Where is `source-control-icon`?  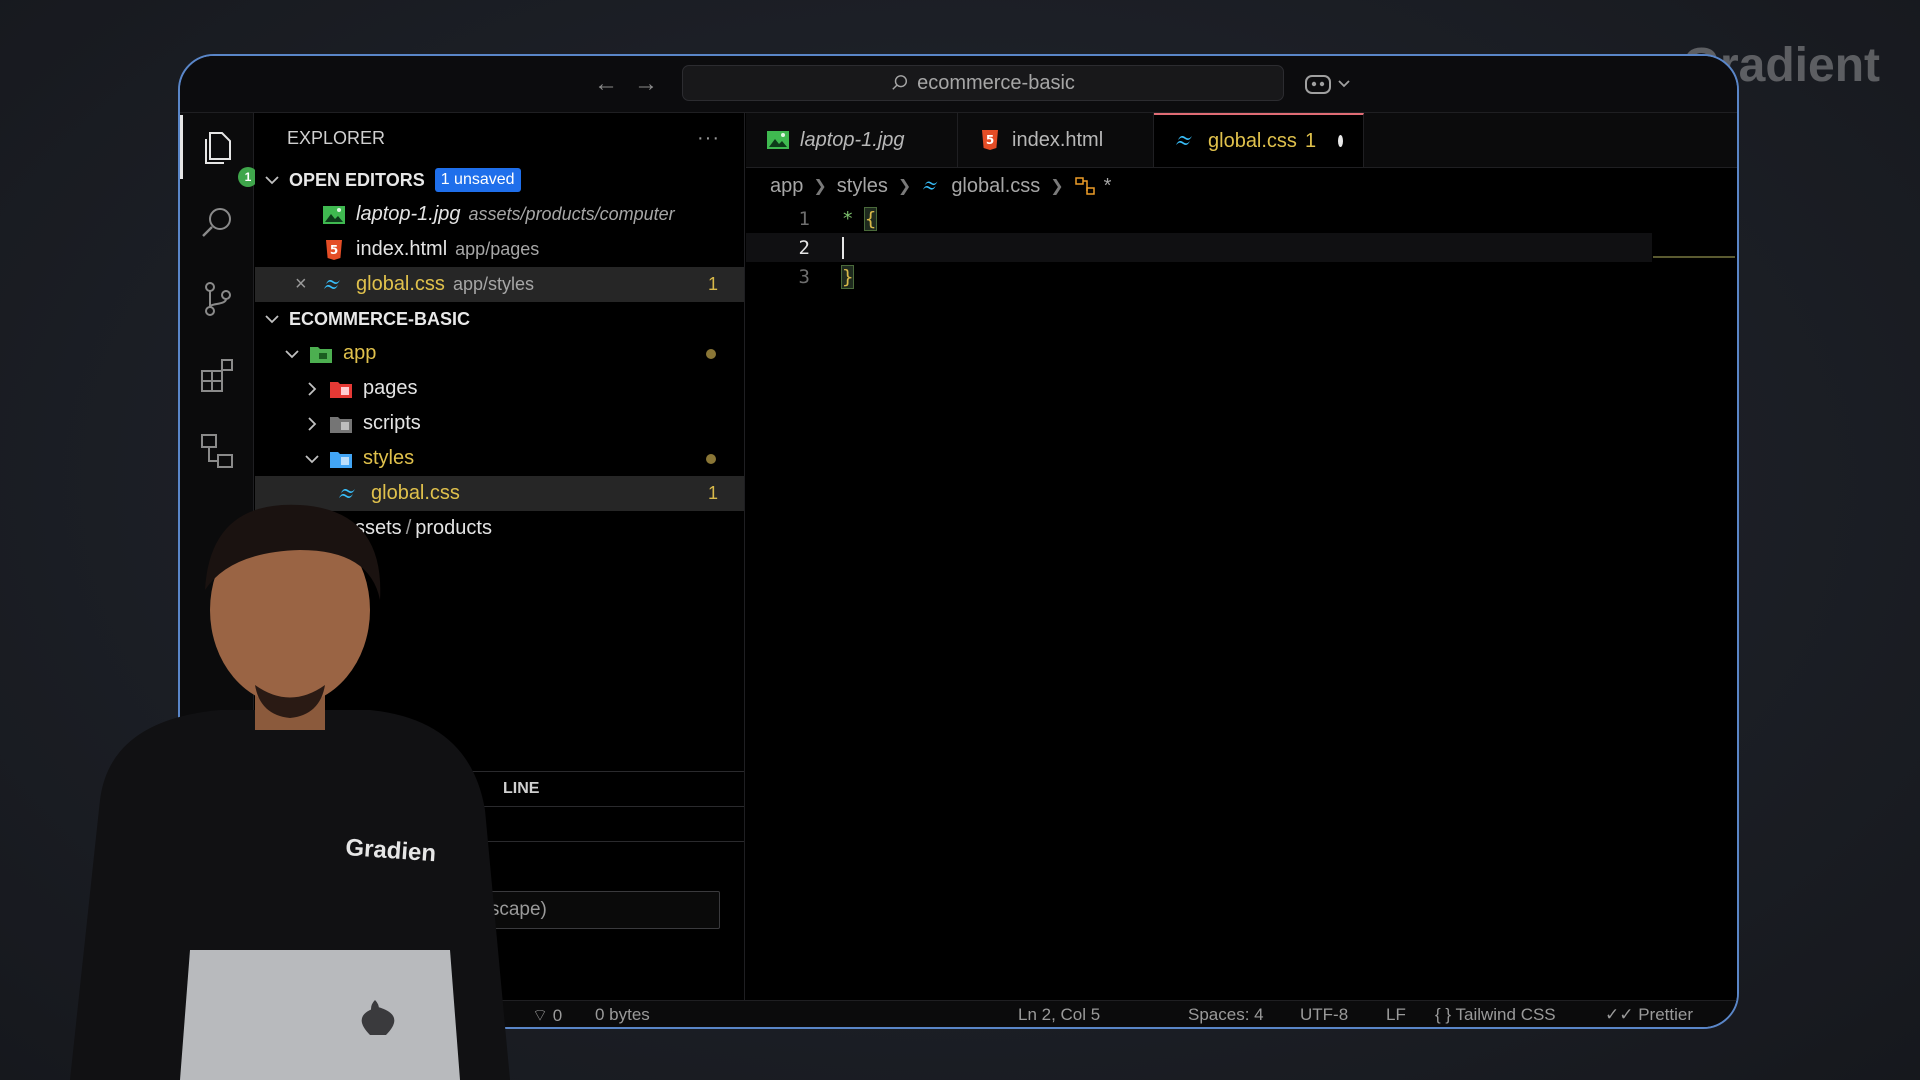 source-control-icon is located at coordinates (218, 299).